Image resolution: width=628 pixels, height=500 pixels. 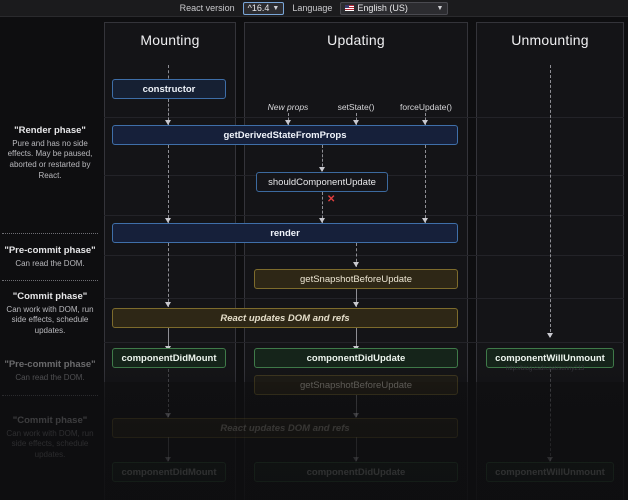 What do you see at coordinates (331, 199) in the screenshot?
I see `abort-x-icon: ✕` at bounding box center [331, 199].